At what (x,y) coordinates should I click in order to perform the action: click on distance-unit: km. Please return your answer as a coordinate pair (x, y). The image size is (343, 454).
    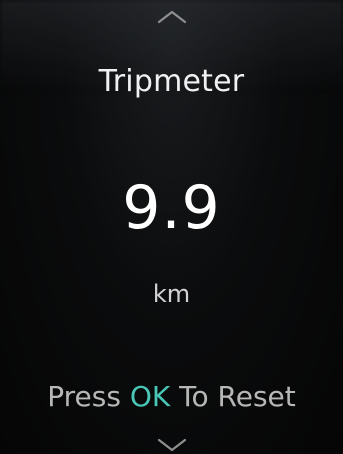
    Looking at the image, I should click on (171, 294).